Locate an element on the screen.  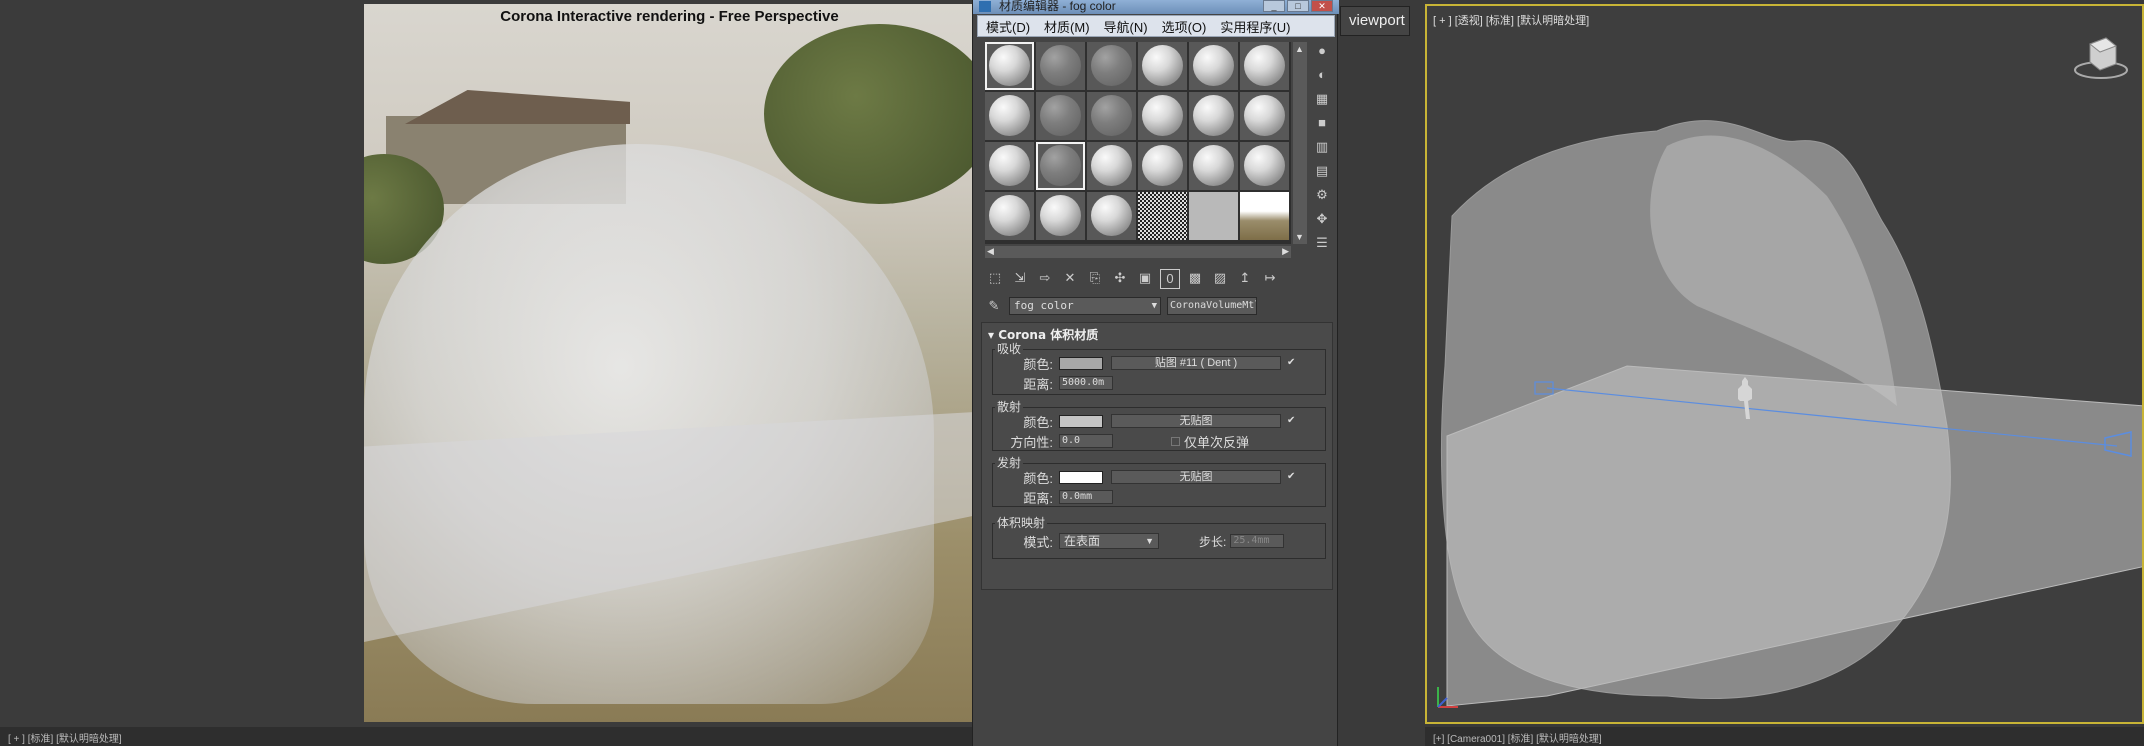
scattering-direction-spinner: 0.0 is located at coordinates (1086, 441).